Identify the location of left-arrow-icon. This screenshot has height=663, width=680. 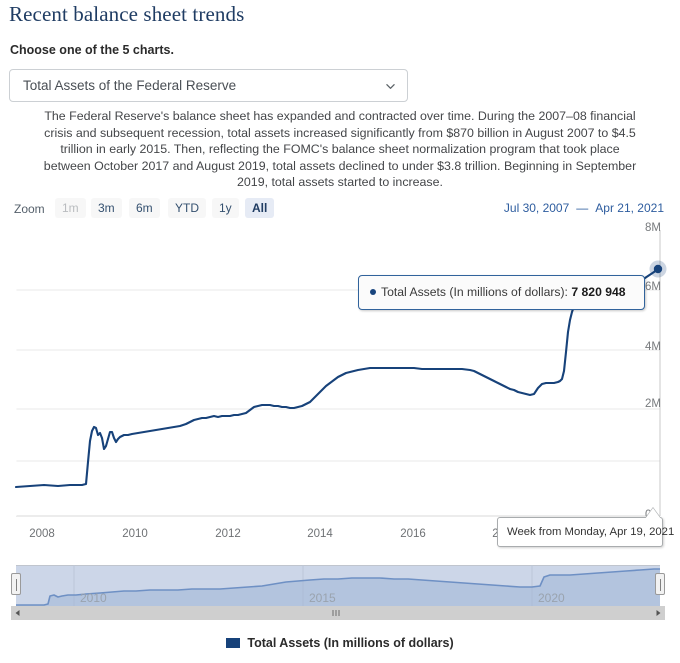
(18, 613).